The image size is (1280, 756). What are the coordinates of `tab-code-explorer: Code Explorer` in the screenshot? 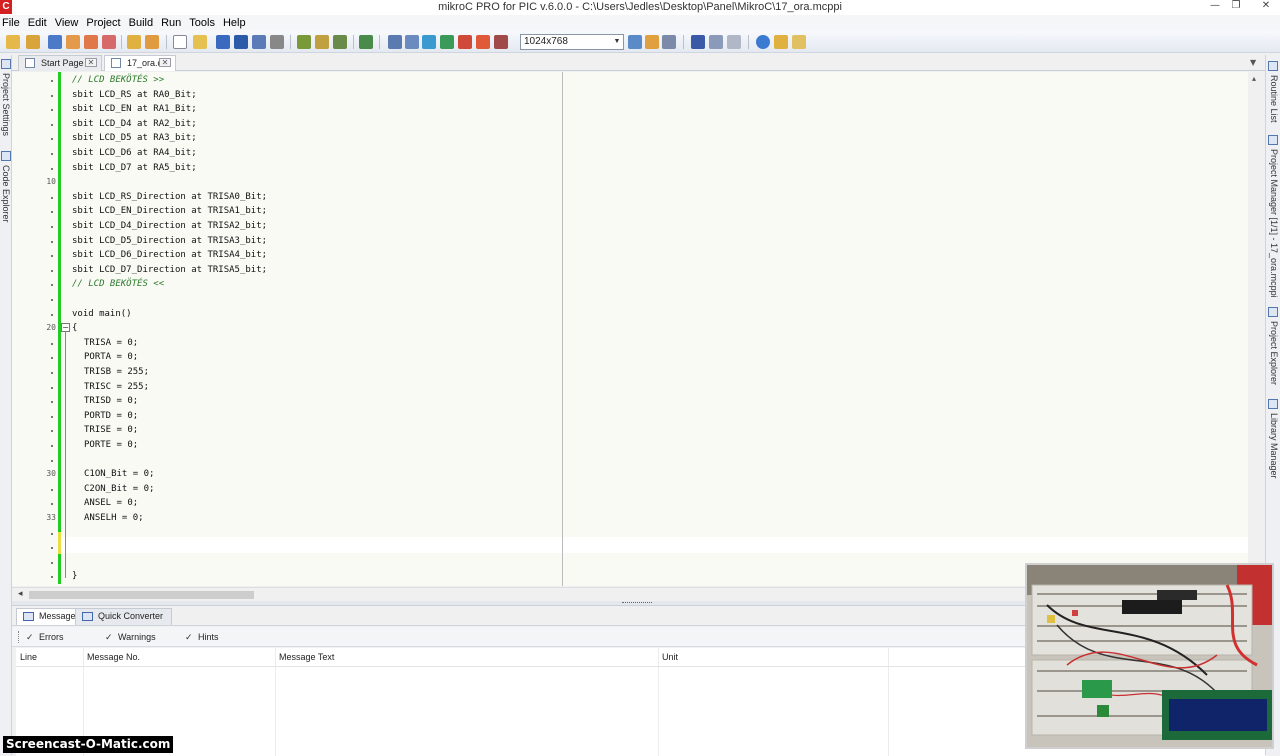 It's located at (6, 195).